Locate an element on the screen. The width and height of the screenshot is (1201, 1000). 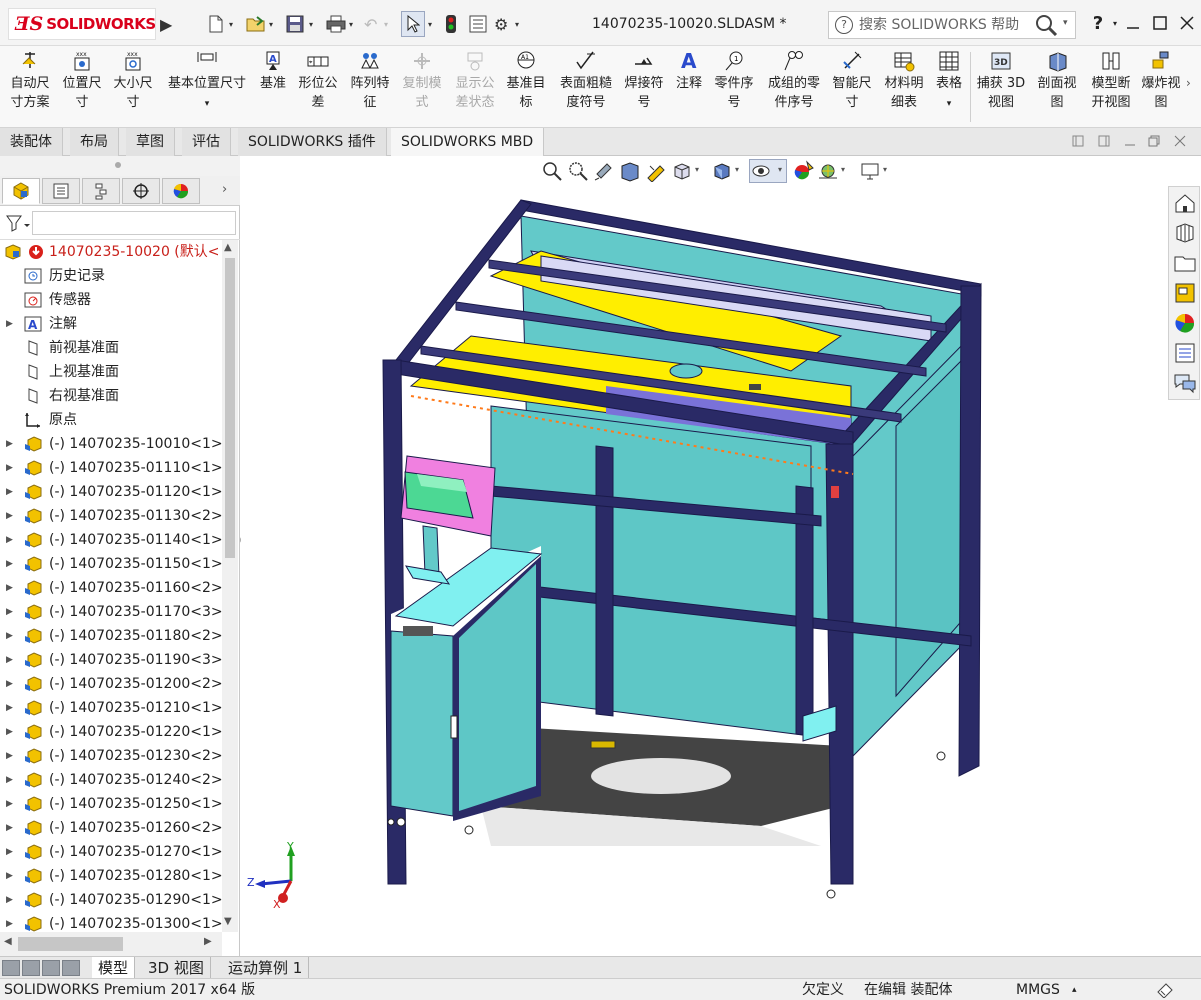
rebuild-traffic-light-icon is located at coordinates (451, 24).